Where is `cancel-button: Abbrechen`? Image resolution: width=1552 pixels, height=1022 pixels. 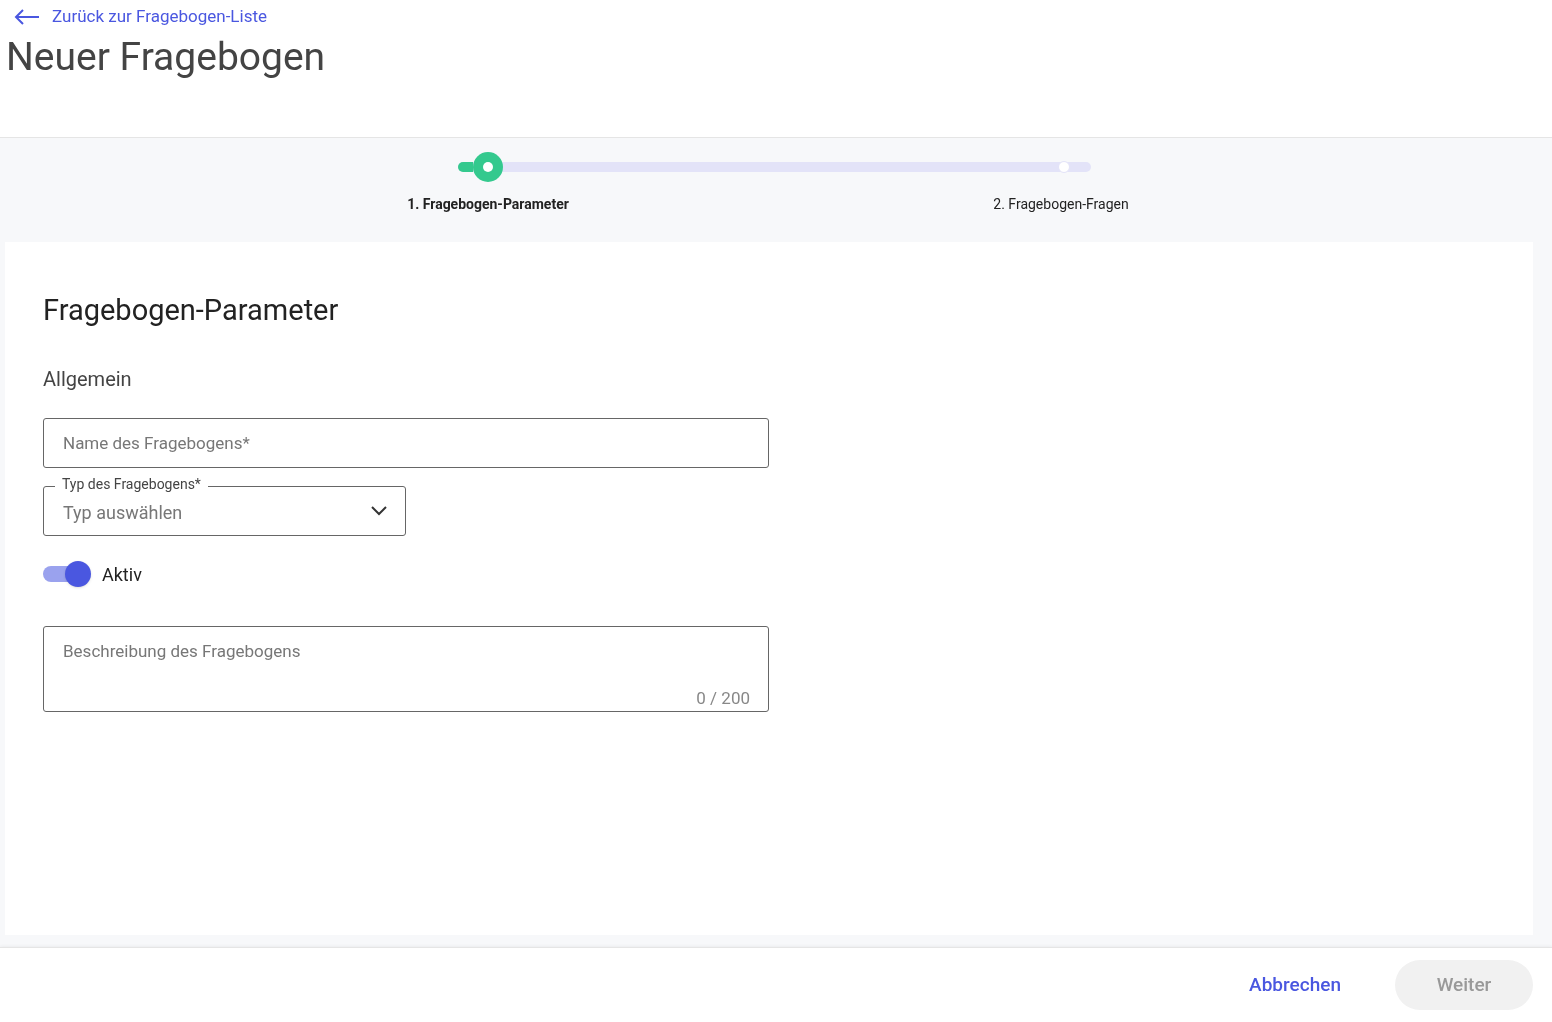
cancel-button: Abbrechen is located at coordinates (1295, 985).